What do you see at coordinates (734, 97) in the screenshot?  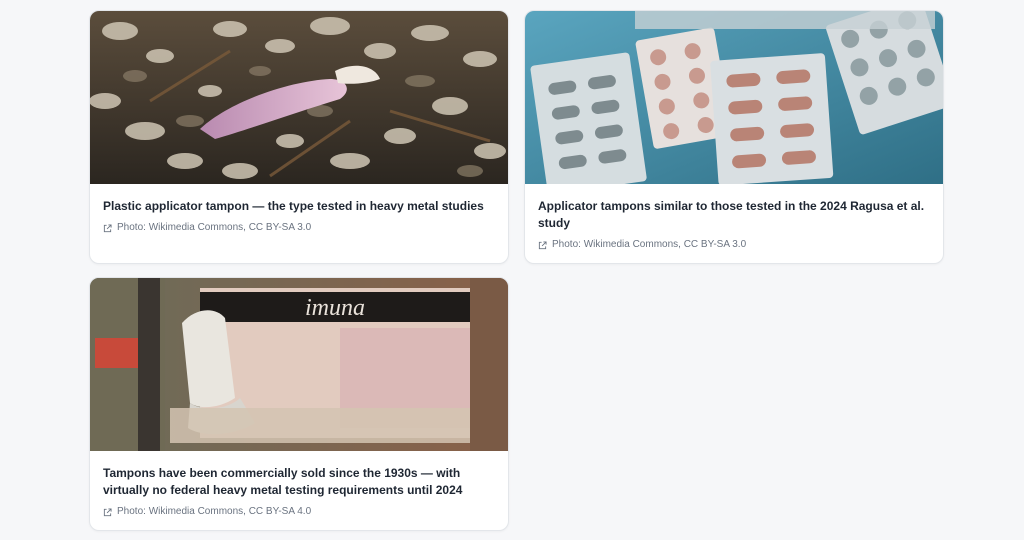 I see `blister-packs-photo` at bounding box center [734, 97].